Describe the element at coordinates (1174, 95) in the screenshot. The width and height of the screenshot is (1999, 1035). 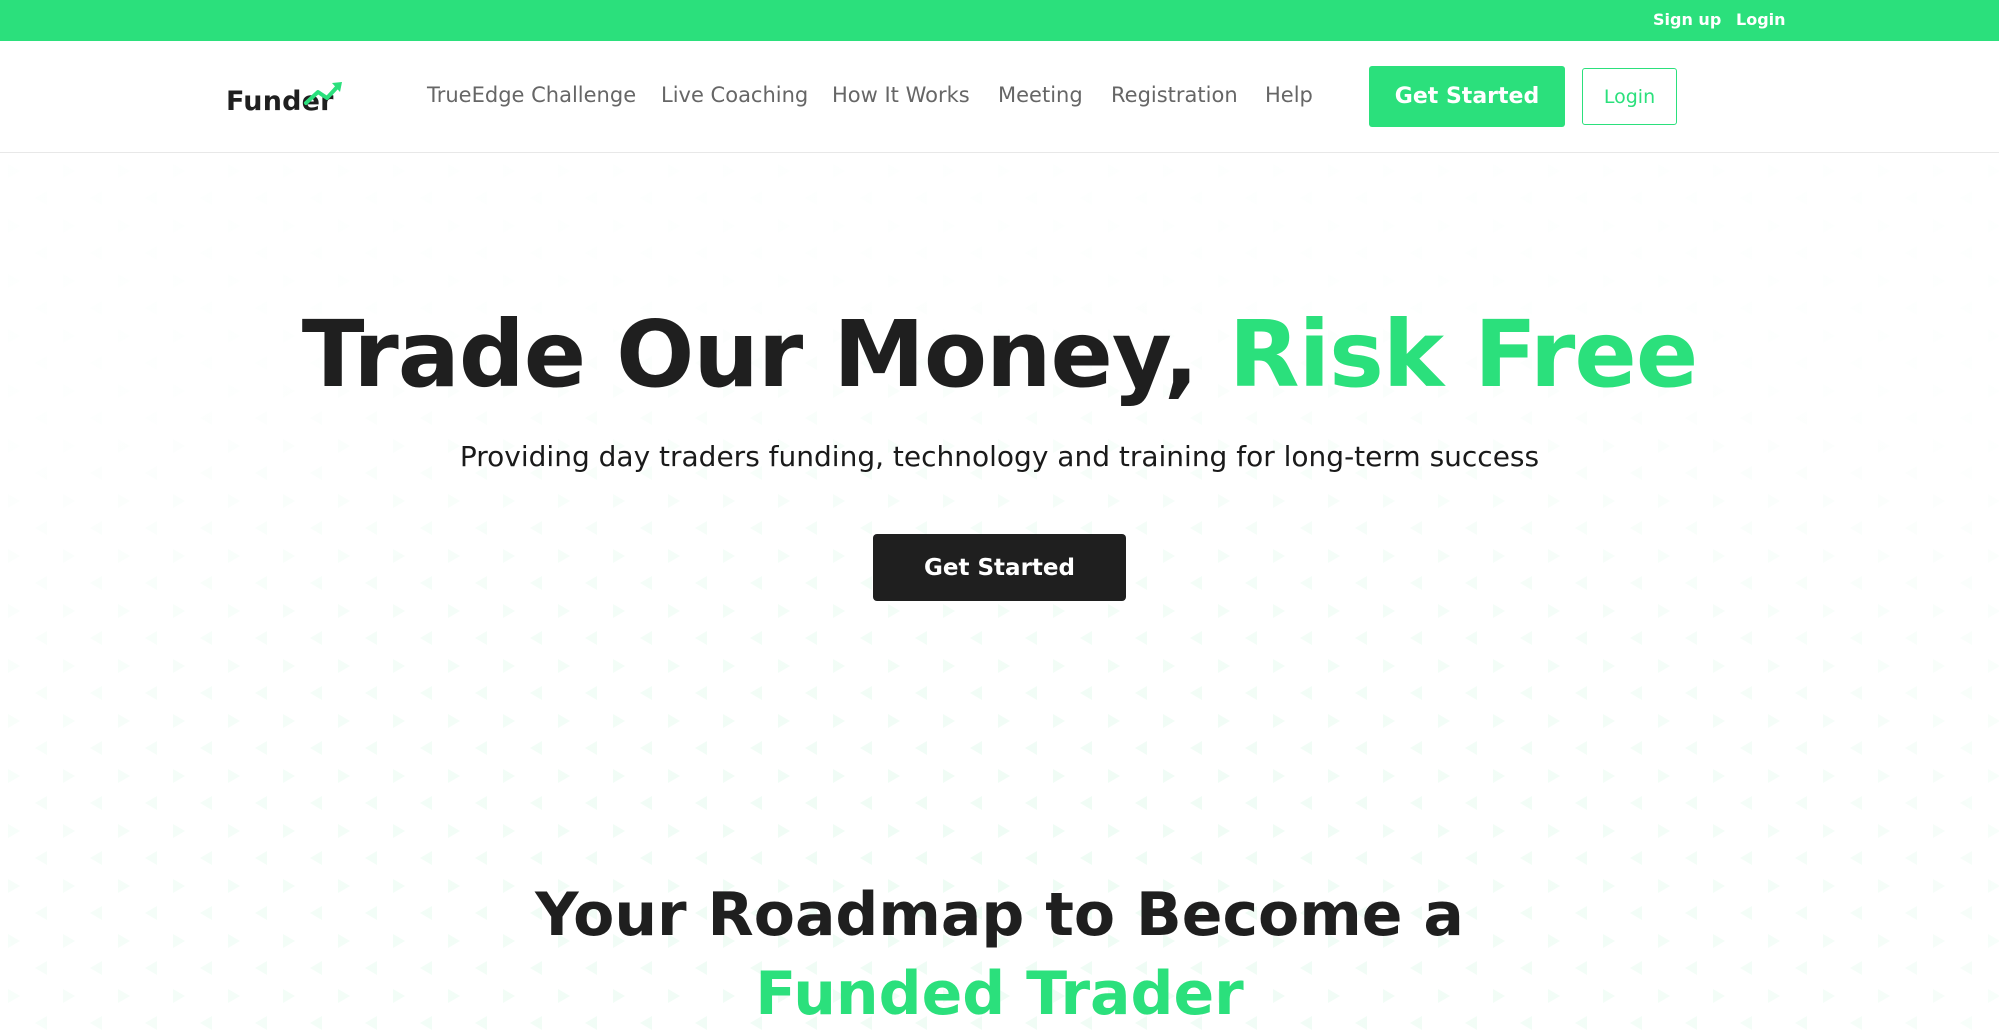
I see `nav-registration: Registration` at that location.